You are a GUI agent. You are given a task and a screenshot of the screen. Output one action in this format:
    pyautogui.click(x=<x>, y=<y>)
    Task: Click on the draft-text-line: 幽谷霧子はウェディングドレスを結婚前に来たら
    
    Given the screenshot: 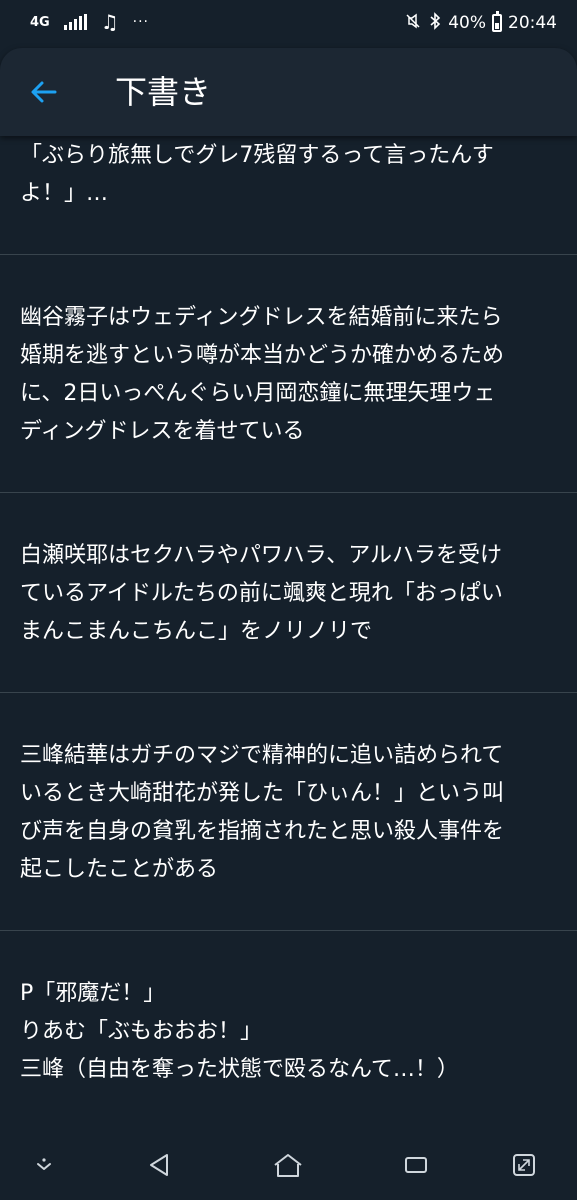 What is the action you would take?
    pyautogui.click(x=261, y=317)
    